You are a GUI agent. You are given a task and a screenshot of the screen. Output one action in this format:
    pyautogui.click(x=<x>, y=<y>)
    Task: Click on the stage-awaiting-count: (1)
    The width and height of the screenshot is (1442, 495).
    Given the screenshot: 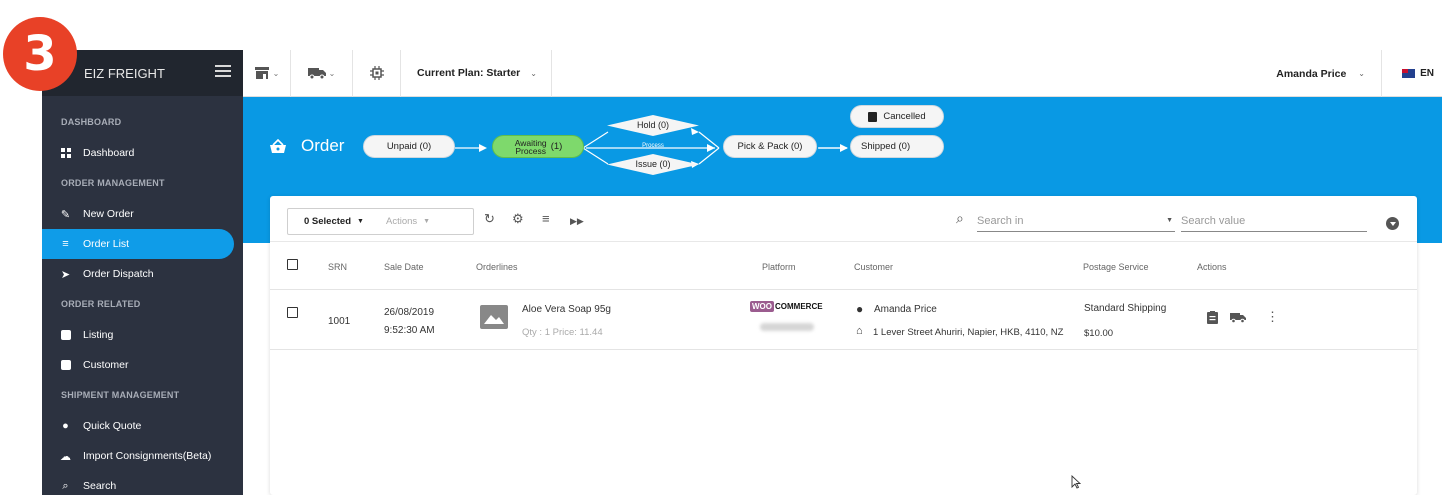 What is the action you would take?
    pyautogui.click(x=556, y=146)
    